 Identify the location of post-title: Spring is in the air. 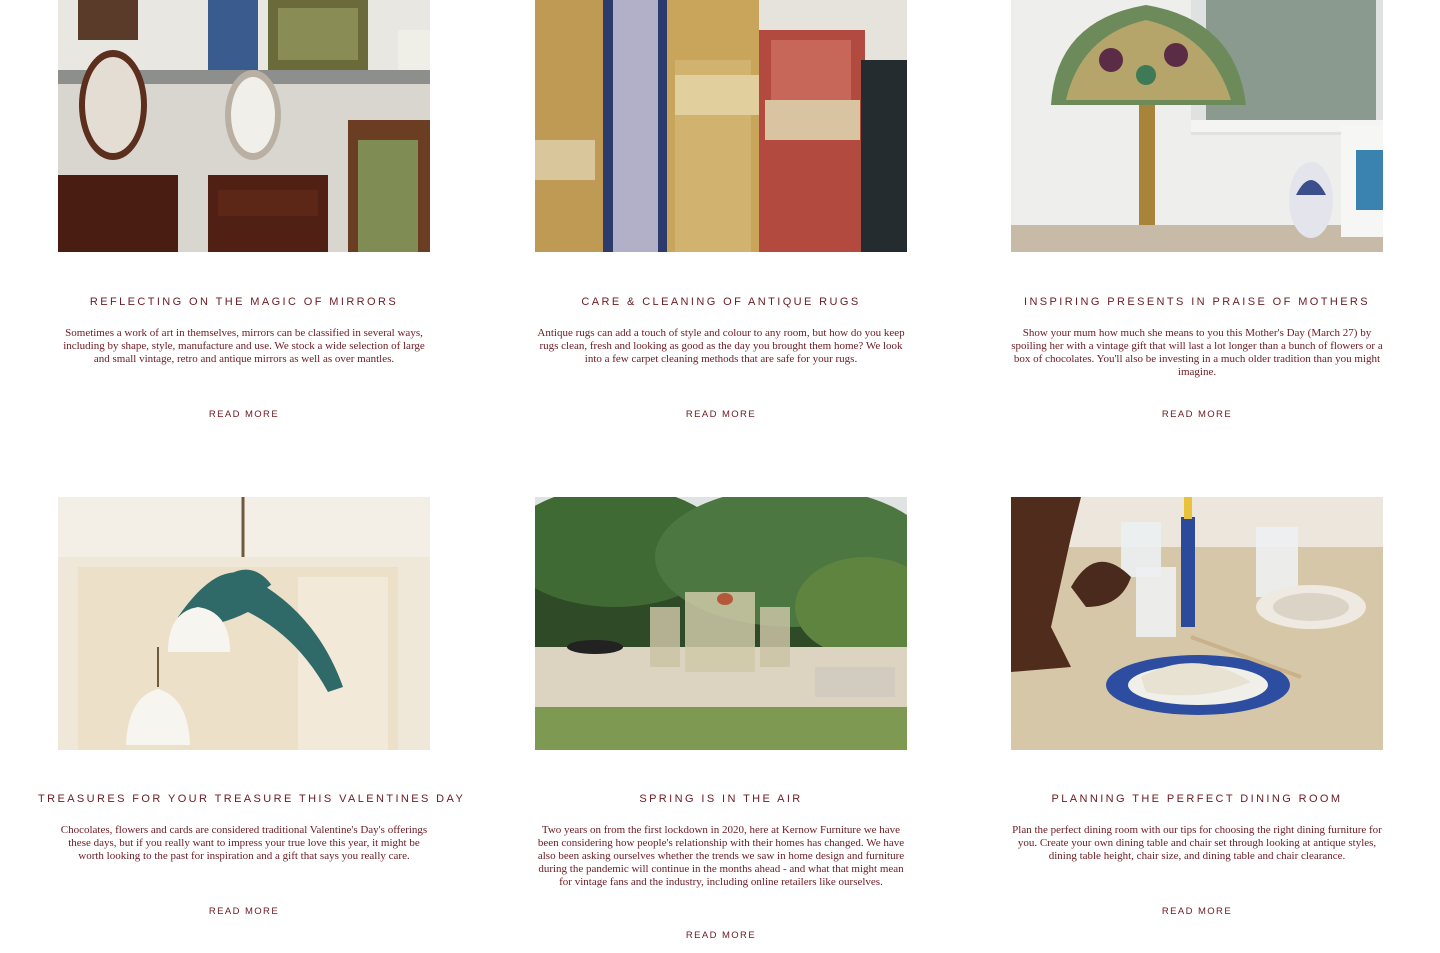
(721, 799).